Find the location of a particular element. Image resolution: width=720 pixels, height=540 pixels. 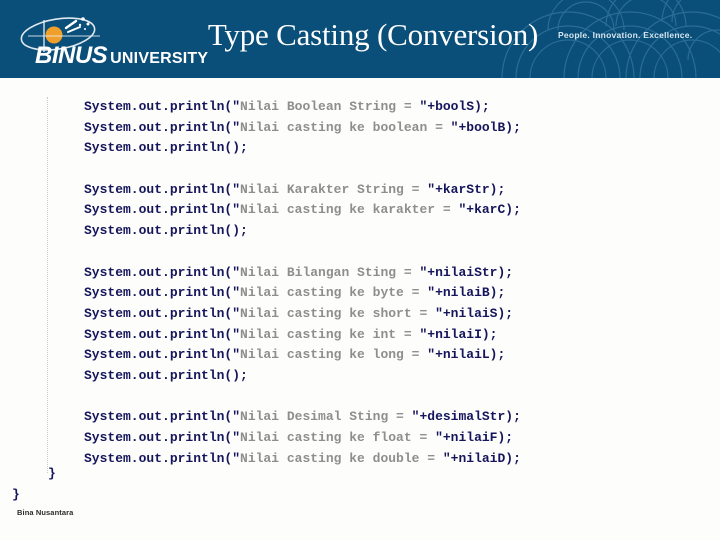

code-token: "+nilaiD); is located at coordinates (481, 458).